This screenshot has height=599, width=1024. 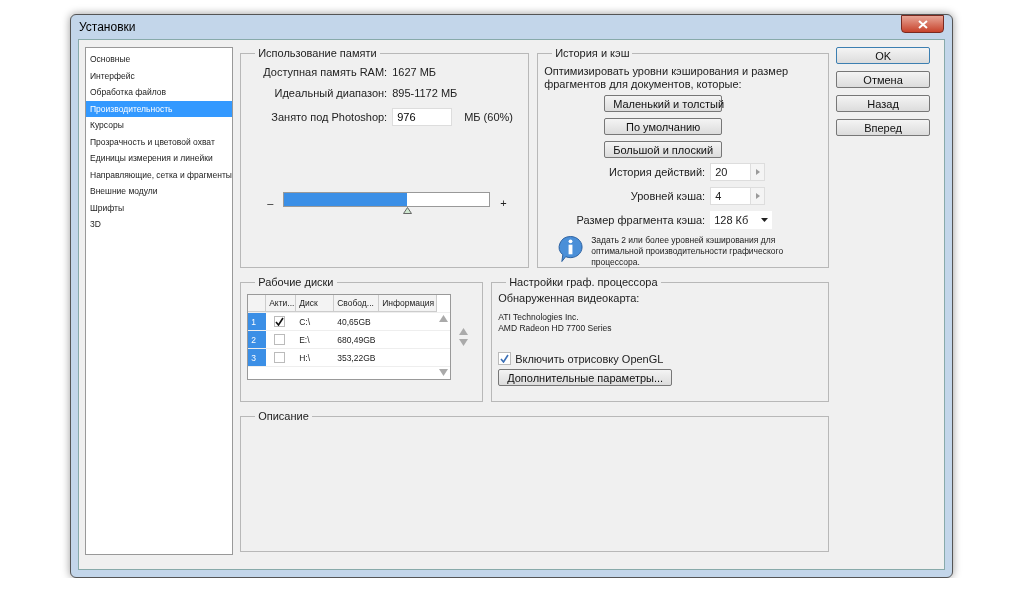 What do you see at coordinates (325, 72) in the screenshot?
I see `field-label: Доступная память RAM:` at bounding box center [325, 72].